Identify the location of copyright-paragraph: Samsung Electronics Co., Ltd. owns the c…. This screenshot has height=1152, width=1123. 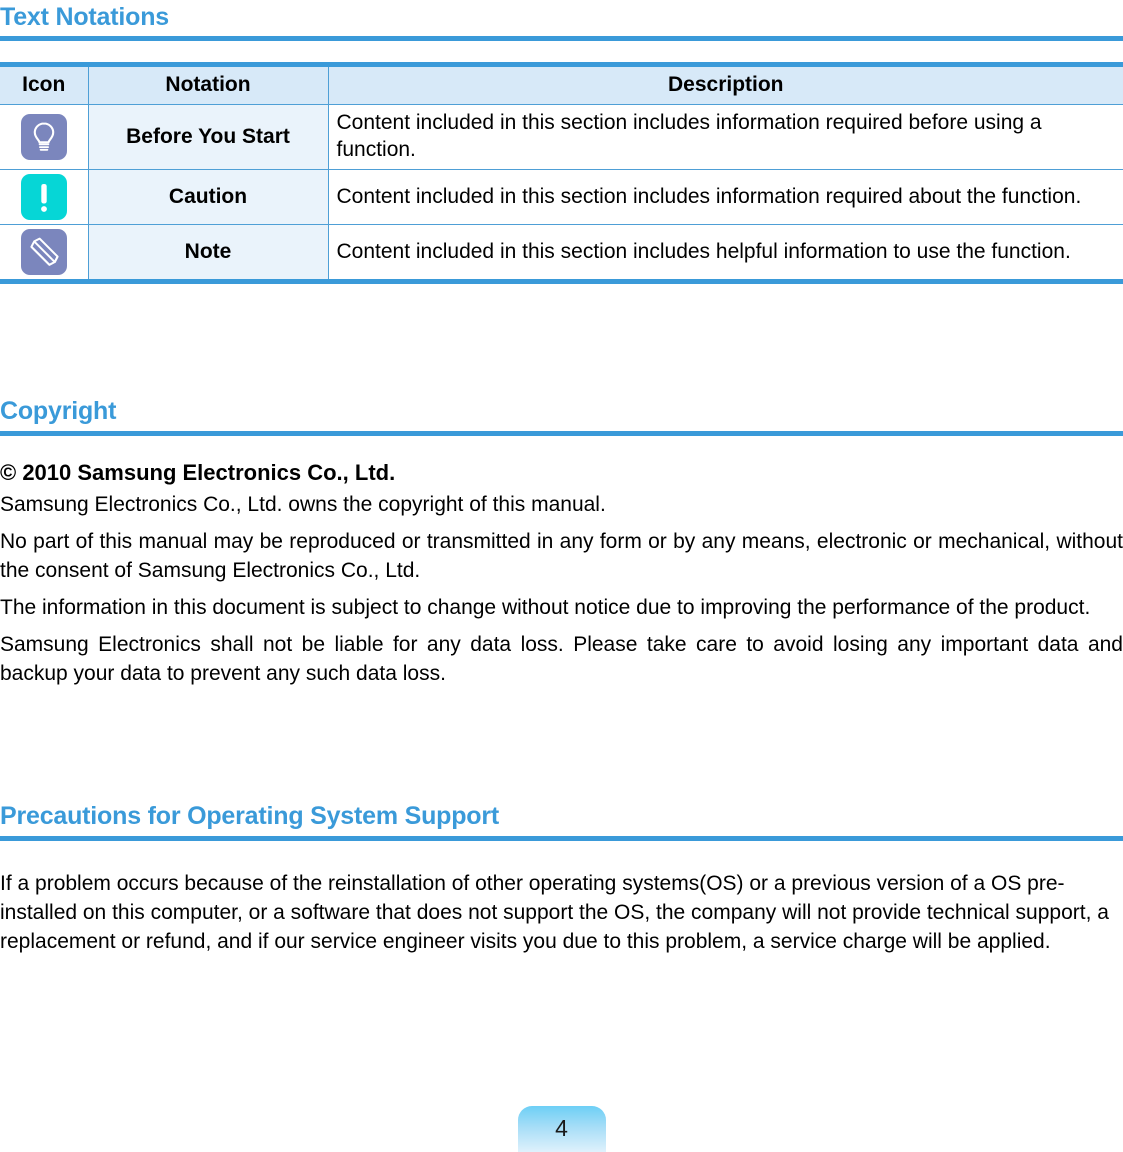
(303, 504).